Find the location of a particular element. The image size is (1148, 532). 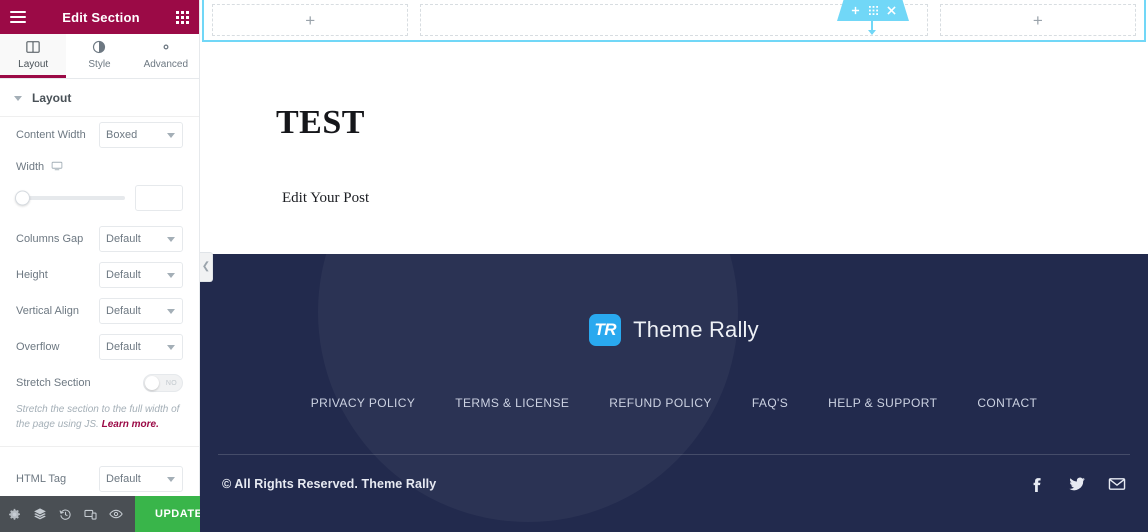

hamburger-icon is located at coordinates (18, 17).